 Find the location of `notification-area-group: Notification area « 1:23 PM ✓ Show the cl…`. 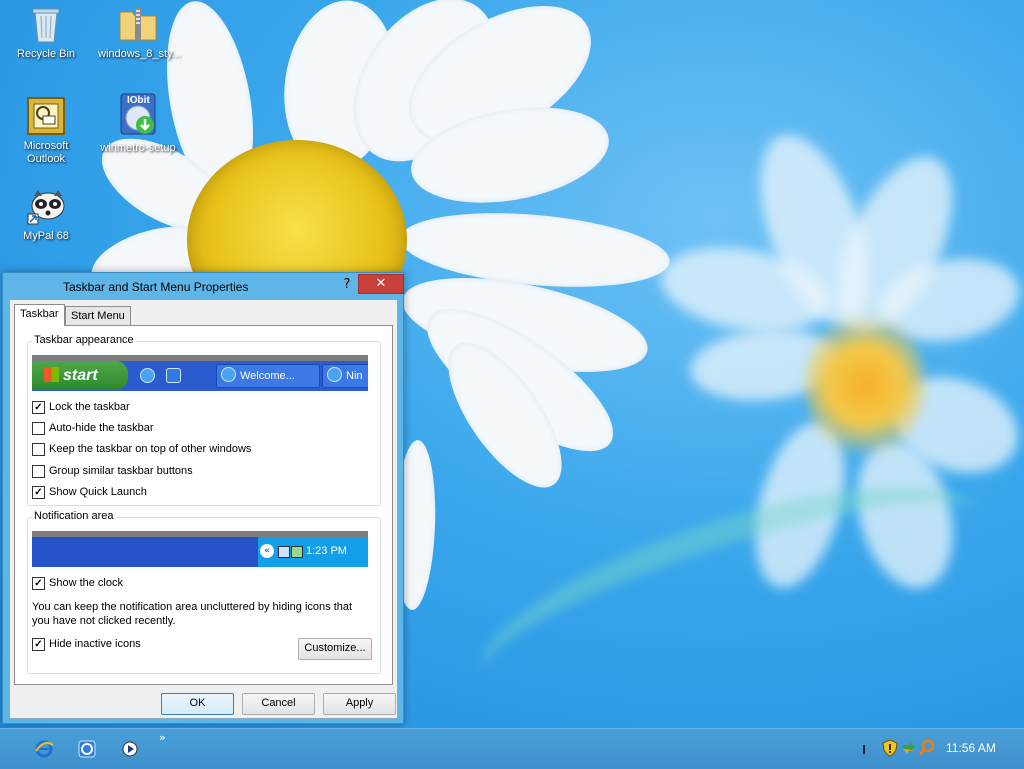

notification-area-group: Notification area « 1:23 PM ✓ Show the cl… is located at coordinates (204, 592).